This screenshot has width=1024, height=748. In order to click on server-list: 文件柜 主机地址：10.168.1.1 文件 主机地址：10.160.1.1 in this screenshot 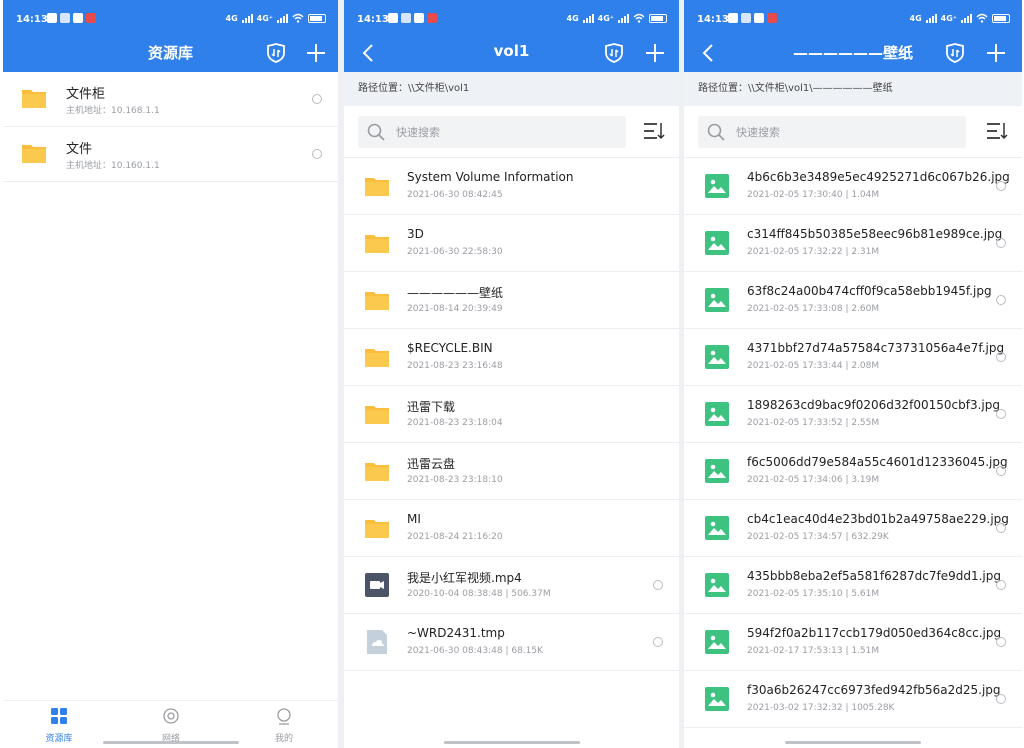, I will do `click(170, 127)`.